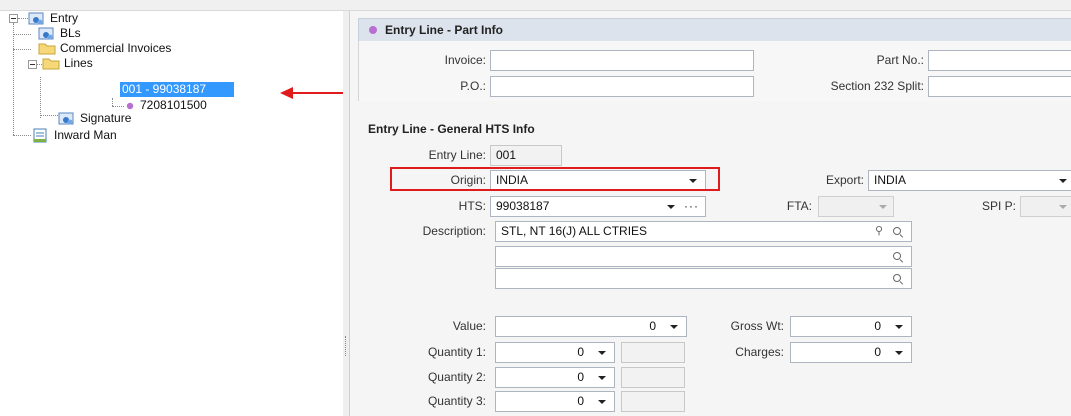 This screenshot has height=416, width=1071. Describe the element at coordinates (70, 33) in the screenshot. I see `tree-item-label: BLs` at that location.